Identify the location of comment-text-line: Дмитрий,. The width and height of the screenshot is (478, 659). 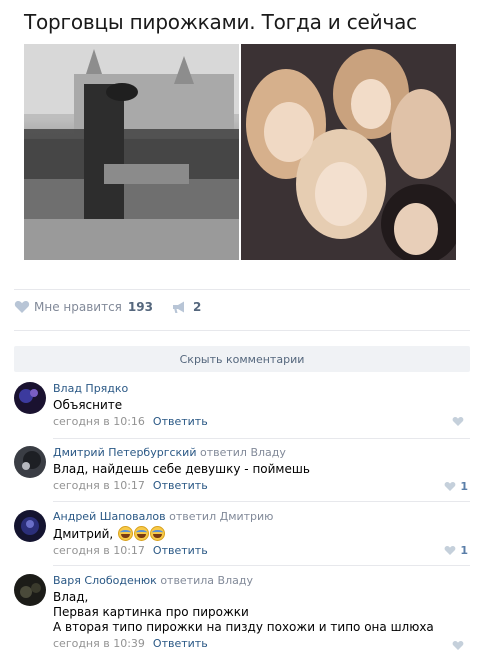
(261, 534).